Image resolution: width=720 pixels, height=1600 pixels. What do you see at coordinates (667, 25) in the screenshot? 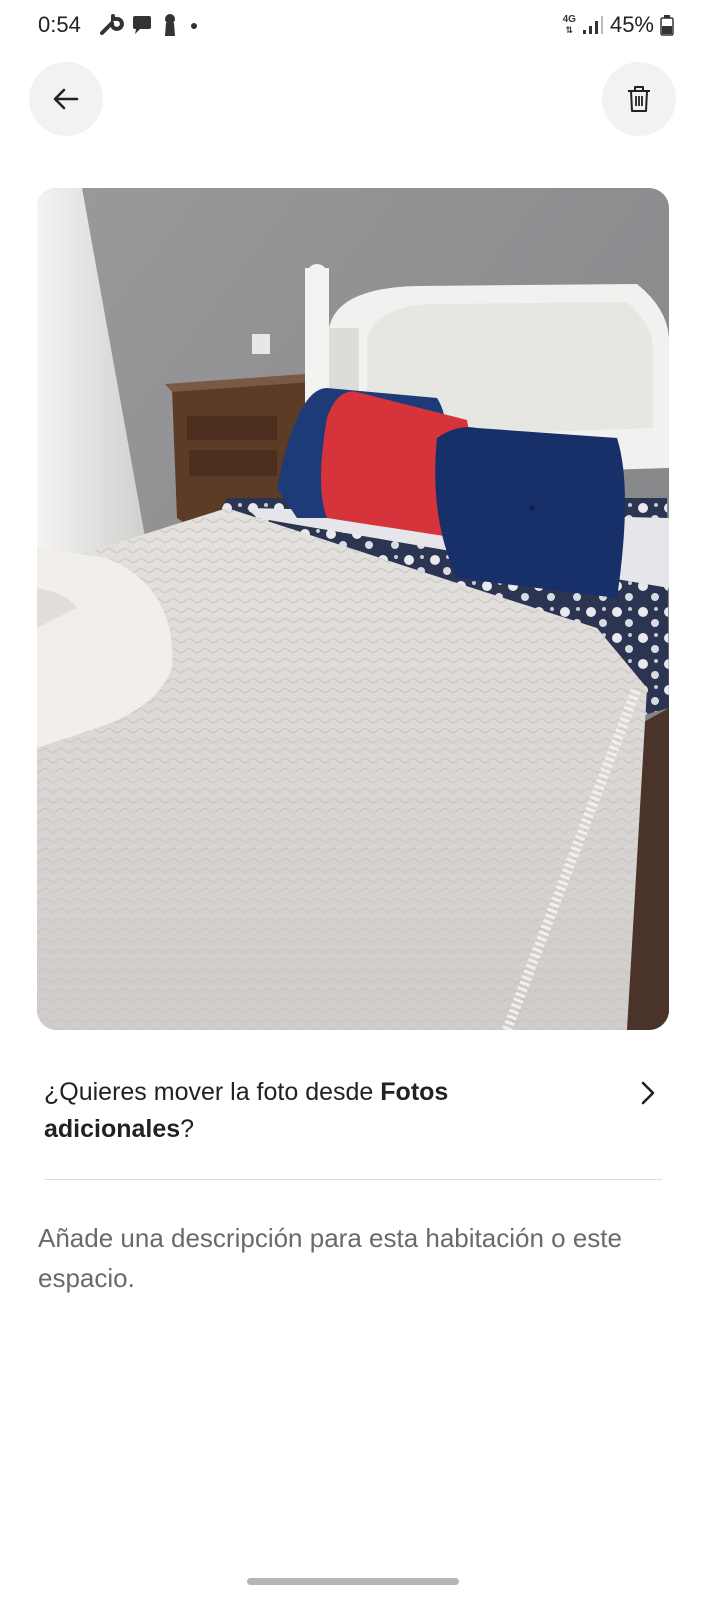
I see `battery-icon` at bounding box center [667, 25].